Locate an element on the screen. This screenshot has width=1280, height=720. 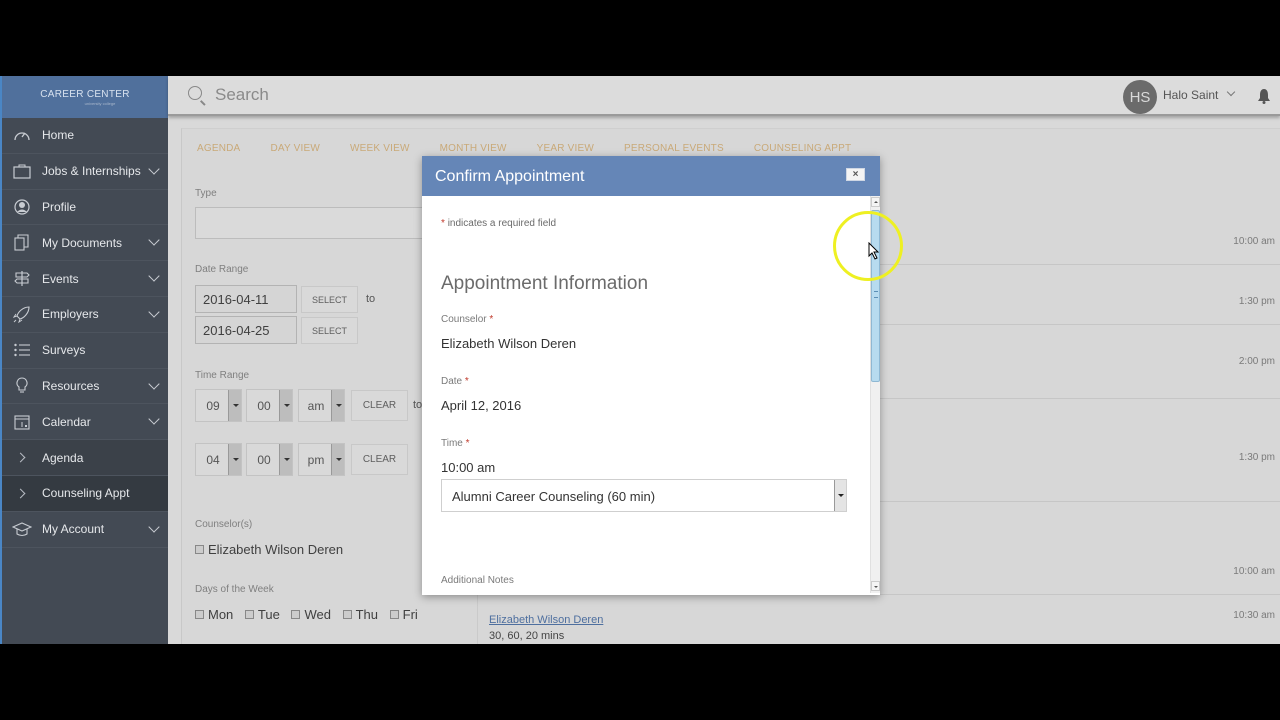
select-date-to-button: SELECT is located at coordinates (329, 330).